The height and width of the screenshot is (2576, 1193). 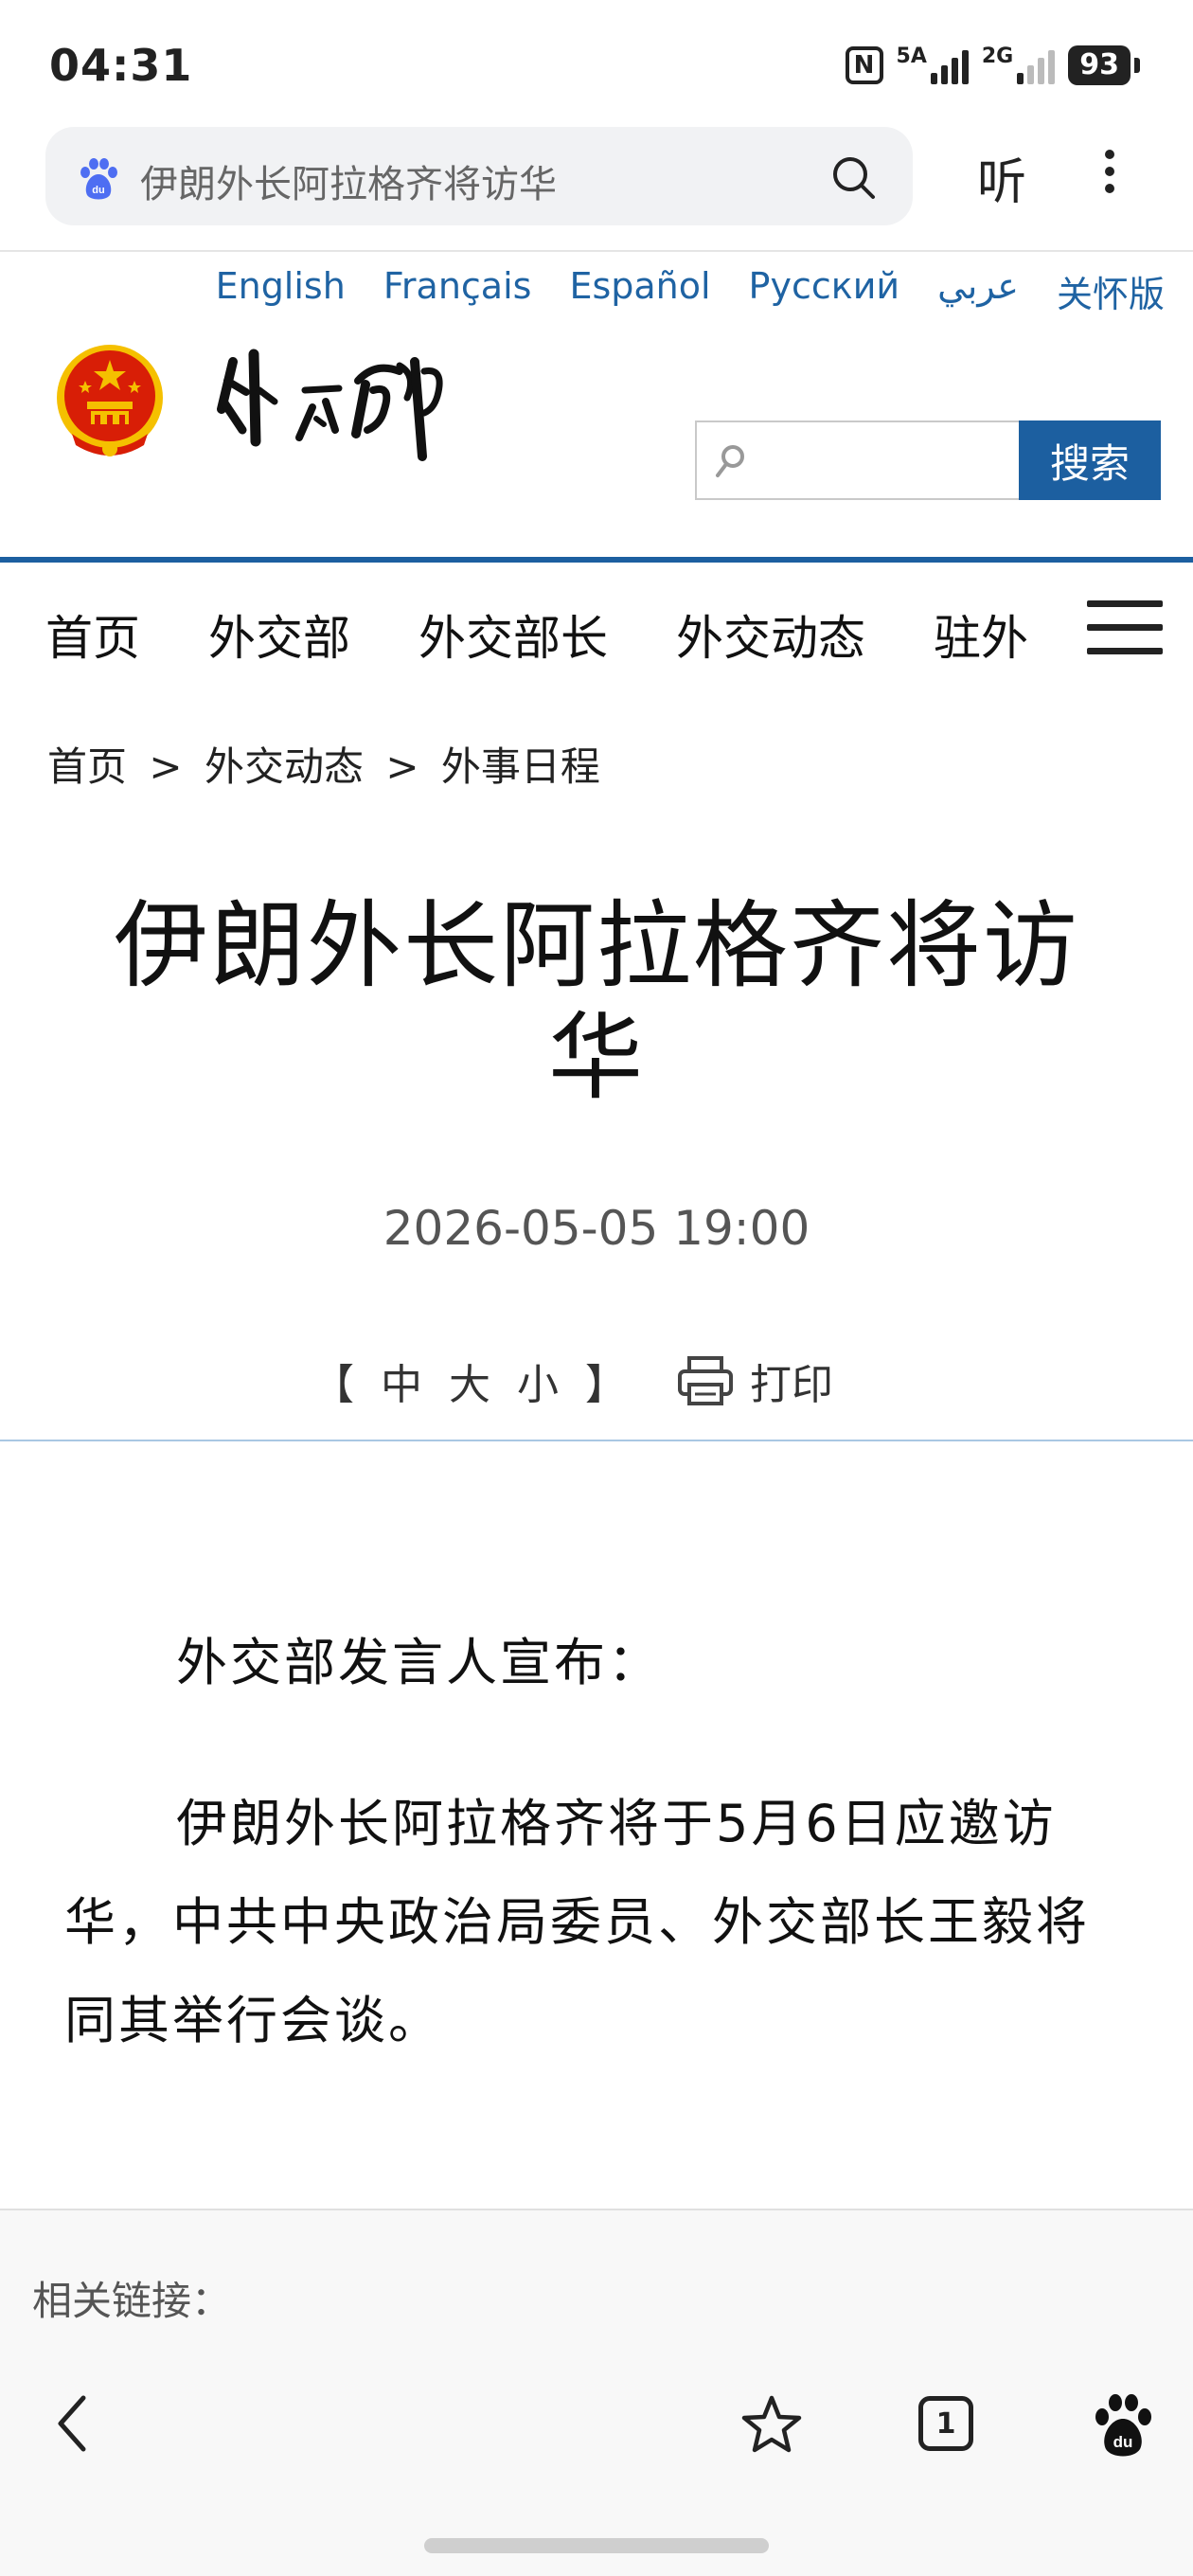 I want to click on lang-link-french: Français, so click(x=457, y=291).